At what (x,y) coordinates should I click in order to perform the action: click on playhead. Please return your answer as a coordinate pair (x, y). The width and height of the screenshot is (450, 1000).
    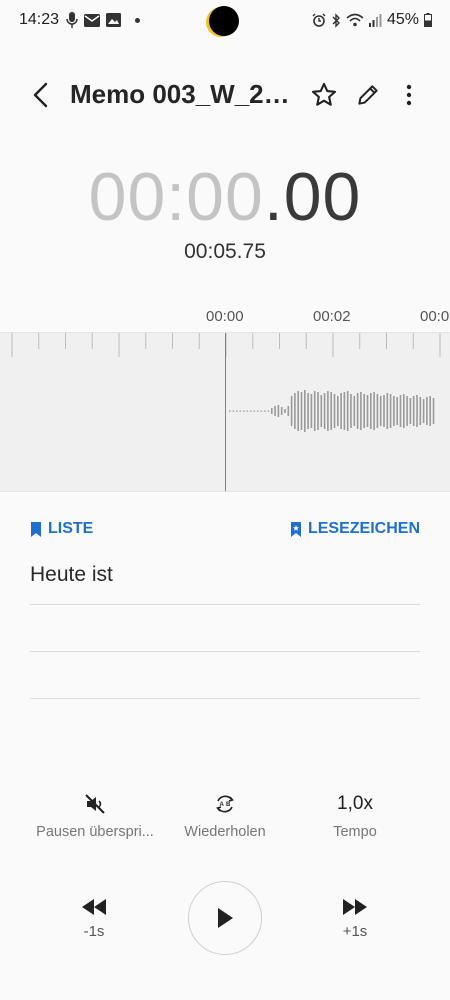
    Looking at the image, I should click on (225, 412).